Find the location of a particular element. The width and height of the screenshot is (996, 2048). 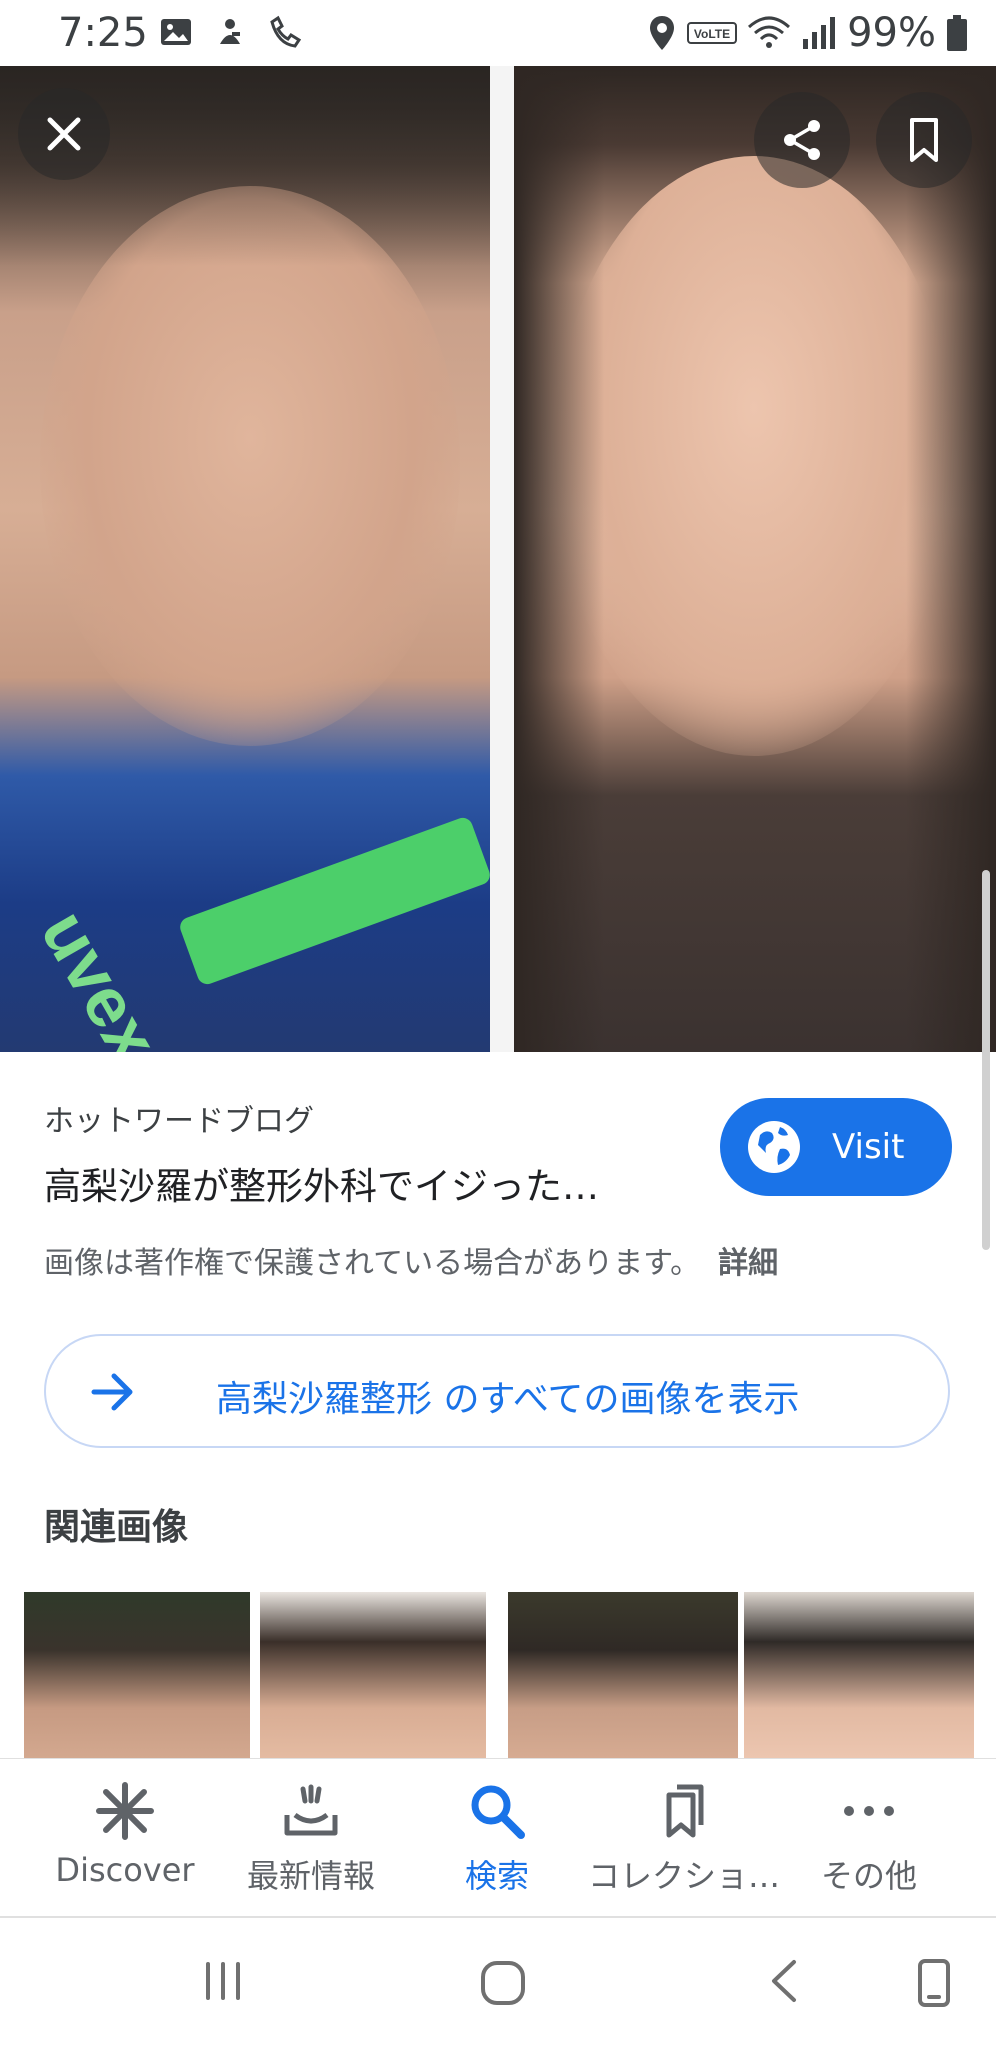

nav-more-label: その他 is located at coordinates (868, 1876).